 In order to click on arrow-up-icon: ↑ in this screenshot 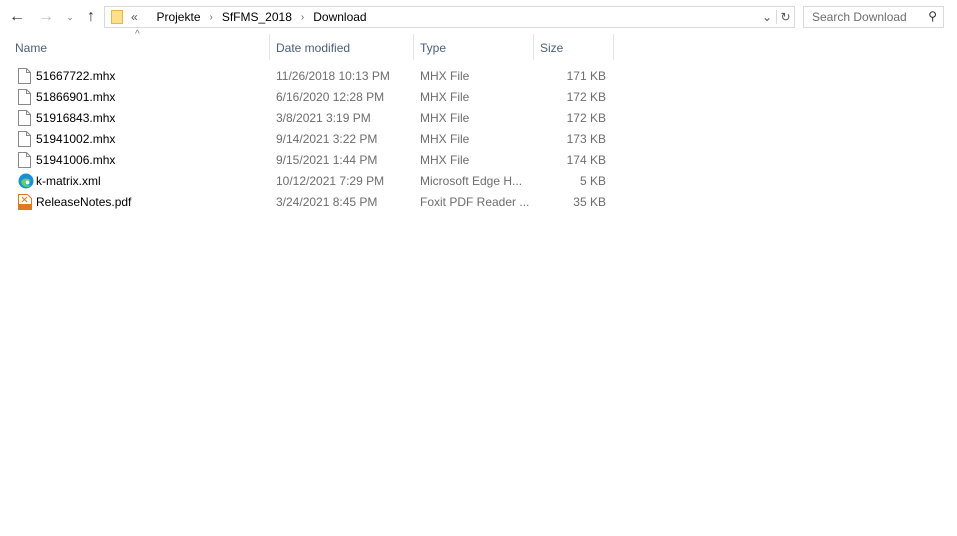, I will do `click(91, 16)`.